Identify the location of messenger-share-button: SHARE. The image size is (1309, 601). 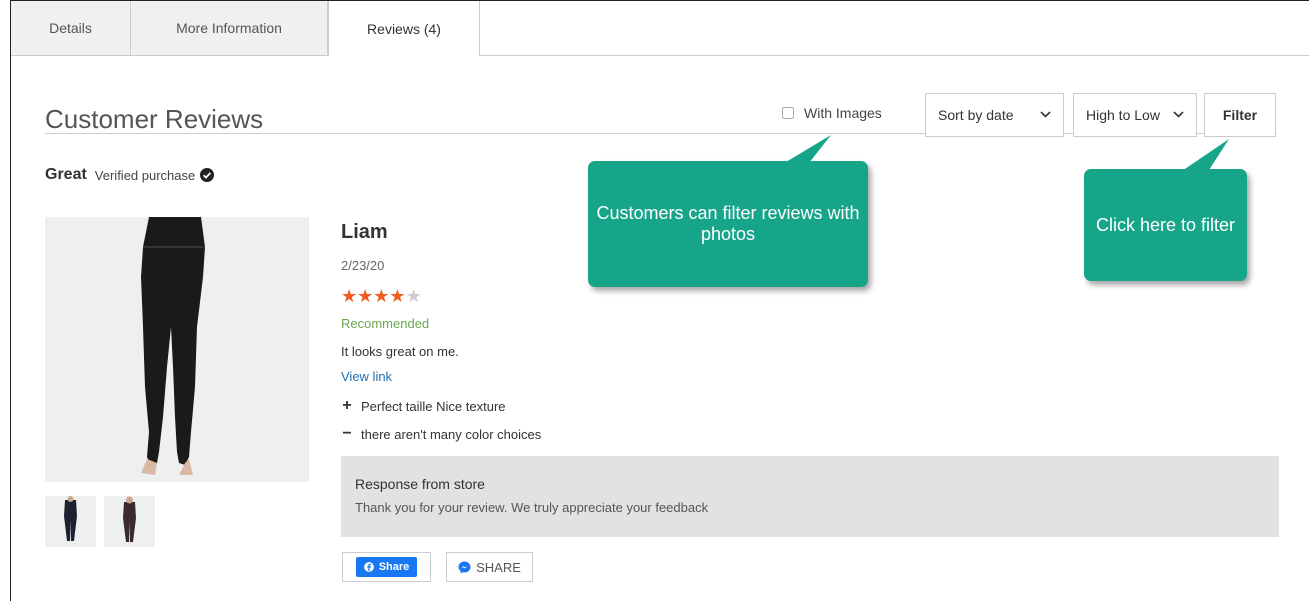
(489, 567).